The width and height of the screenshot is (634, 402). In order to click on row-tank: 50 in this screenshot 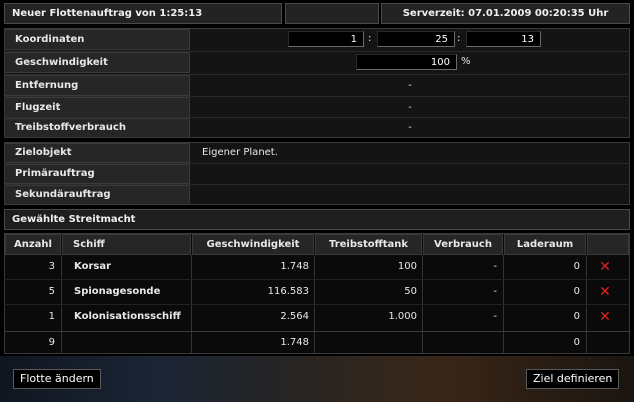, I will do `click(410, 291)`.